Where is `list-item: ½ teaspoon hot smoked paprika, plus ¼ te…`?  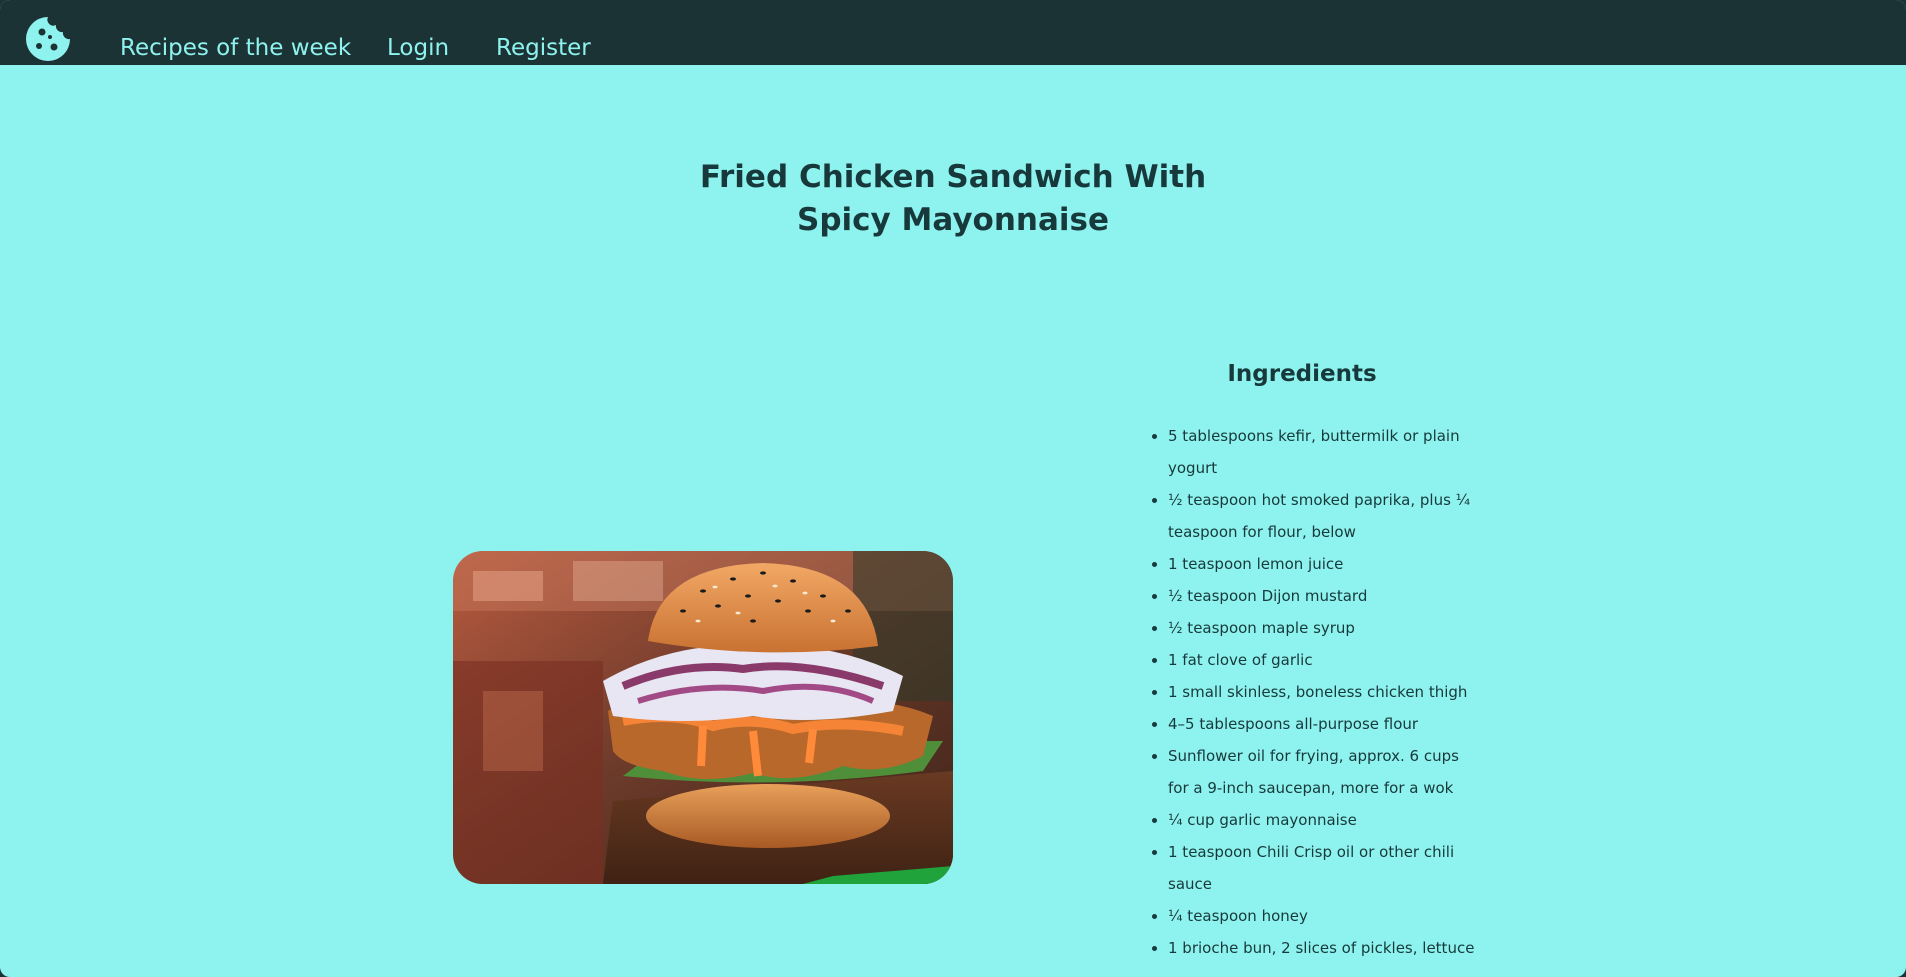 list-item: ½ teaspoon hot smoked paprika, plus ¼ te… is located at coordinates (1325, 516).